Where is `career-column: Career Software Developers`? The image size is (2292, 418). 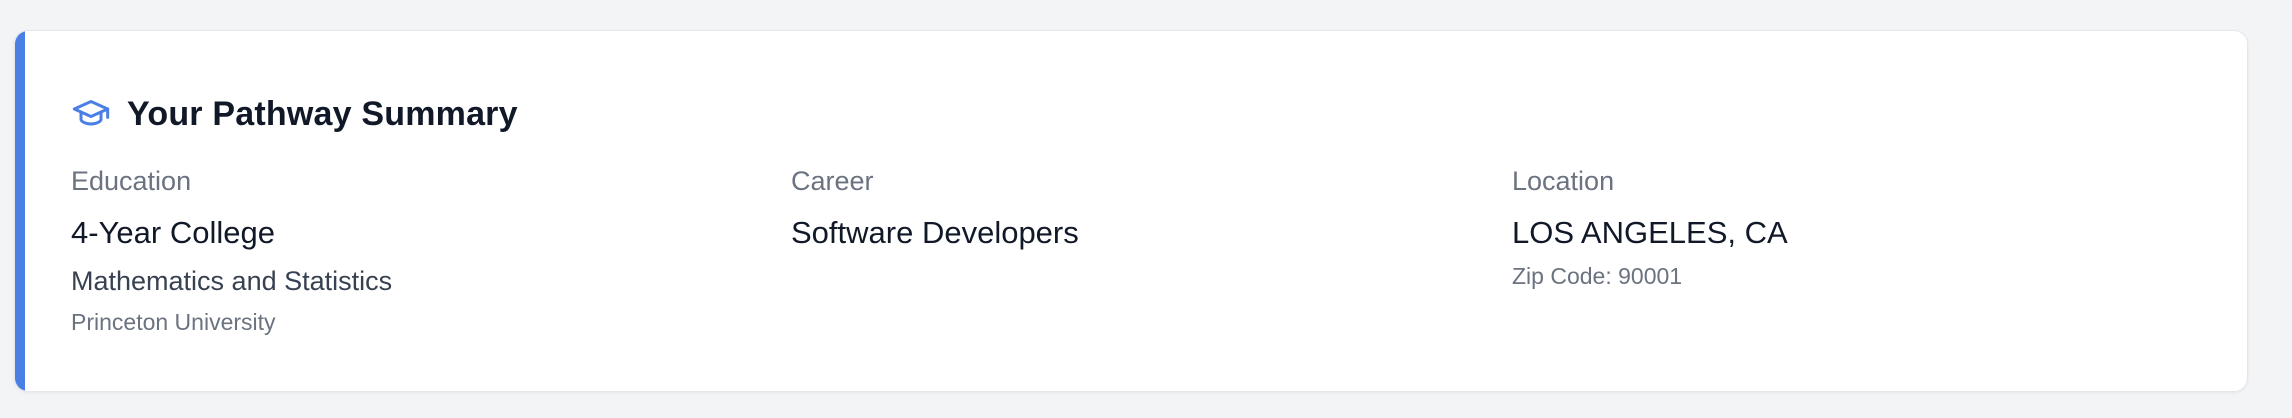
career-column: Career Software Developers is located at coordinates (1131, 208).